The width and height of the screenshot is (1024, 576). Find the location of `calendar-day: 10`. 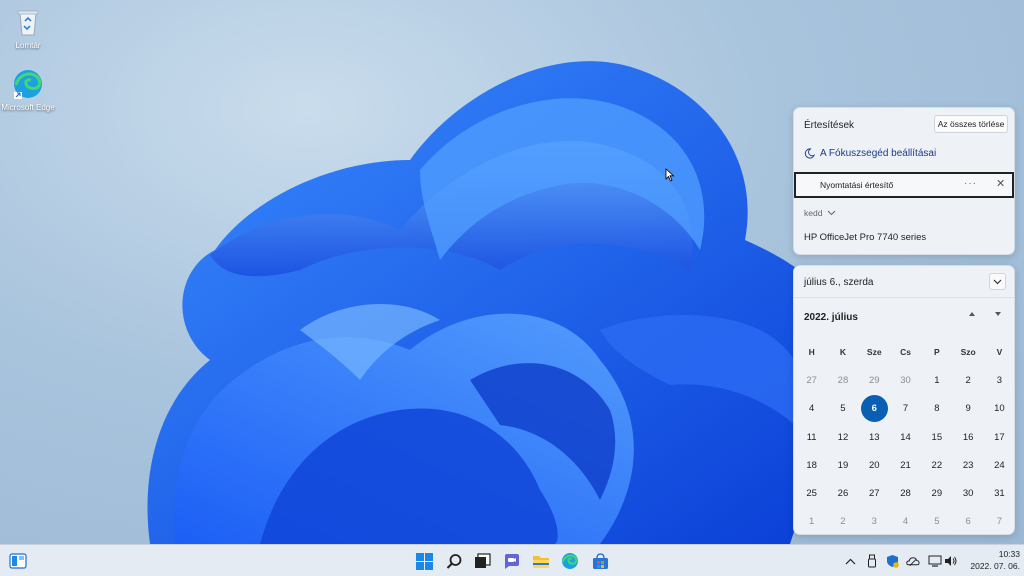

calendar-day: 10 is located at coordinates (999, 409).